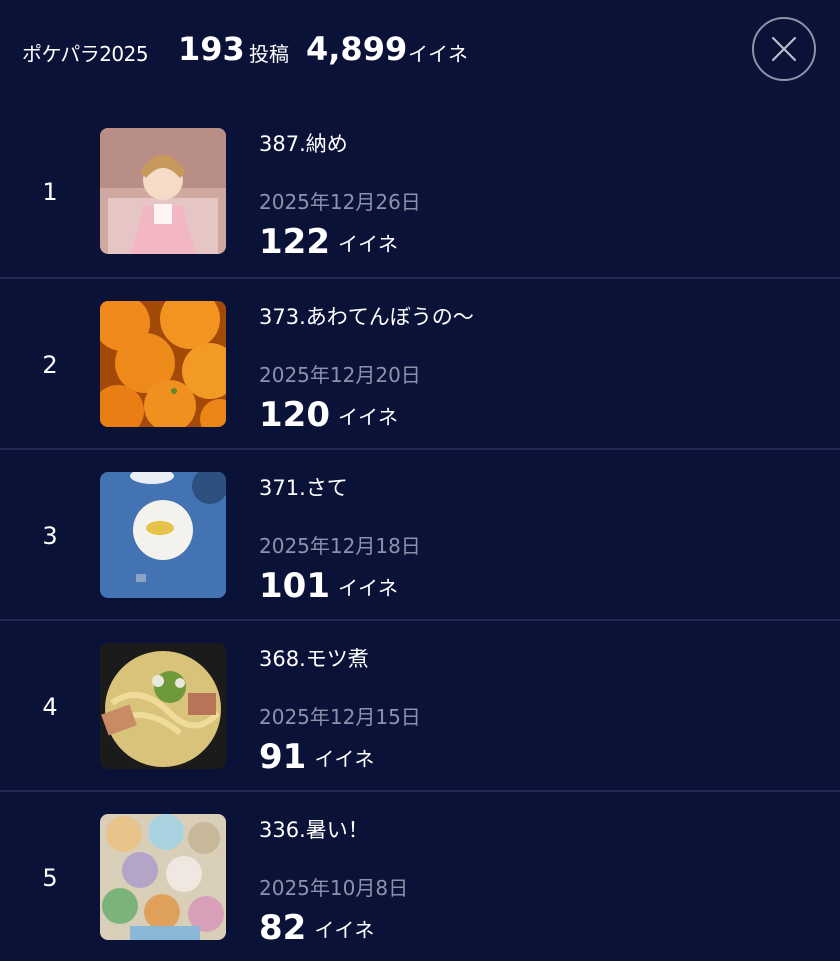 The image size is (840, 961). What do you see at coordinates (50, 192) in the screenshot?
I see `rank-number: 1` at bounding box center [50, 192].